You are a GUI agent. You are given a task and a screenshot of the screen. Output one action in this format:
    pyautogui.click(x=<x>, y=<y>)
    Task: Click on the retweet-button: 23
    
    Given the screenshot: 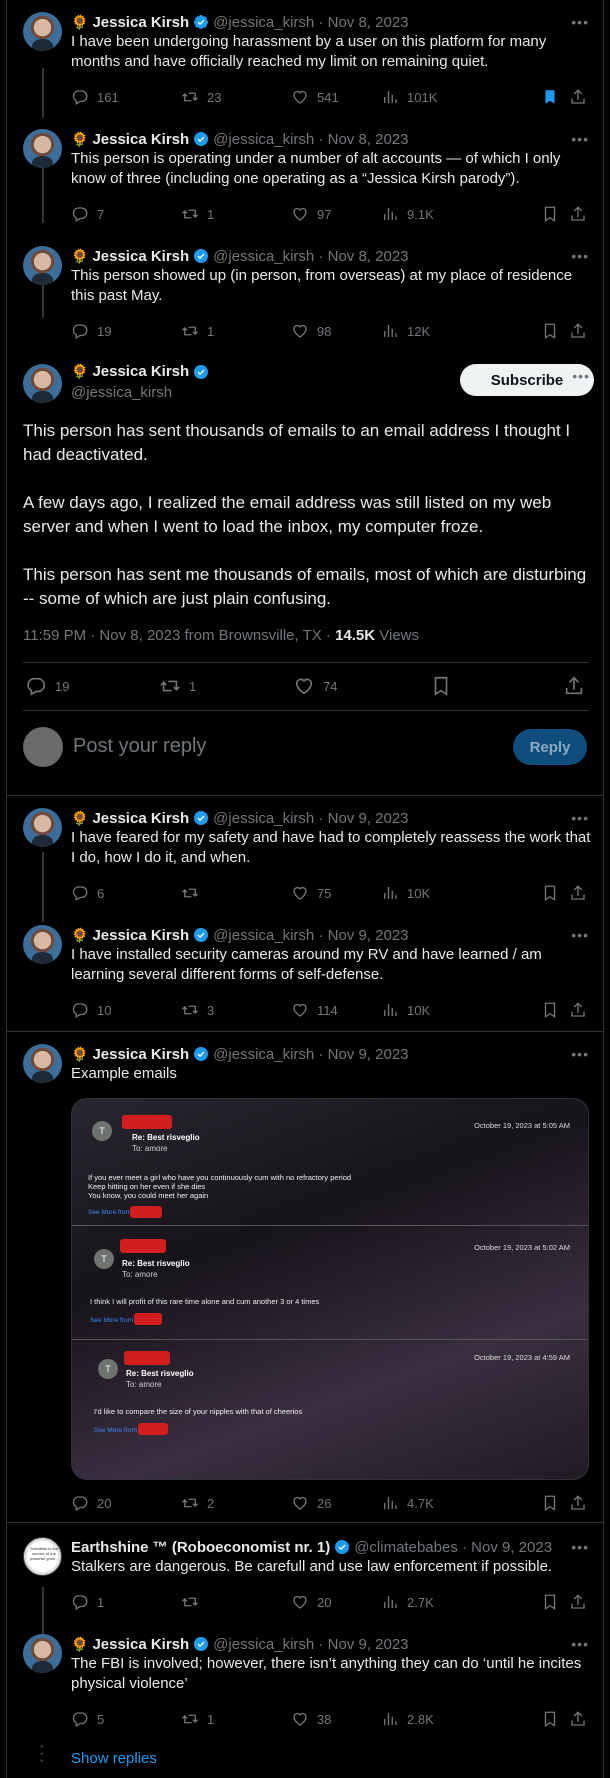 What is the action you would take?
    pyautogui.click(x=201, y=97)
    